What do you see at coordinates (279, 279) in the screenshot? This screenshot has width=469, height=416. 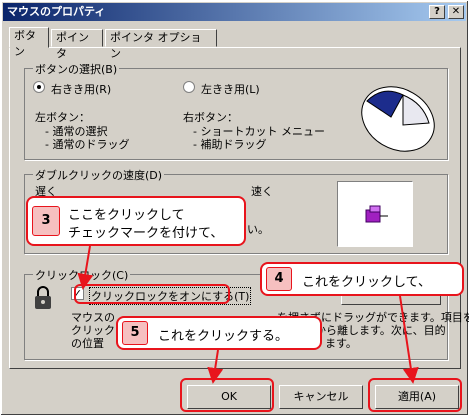 I see `step-4-badge: 4` at bounding box center [279, 279].